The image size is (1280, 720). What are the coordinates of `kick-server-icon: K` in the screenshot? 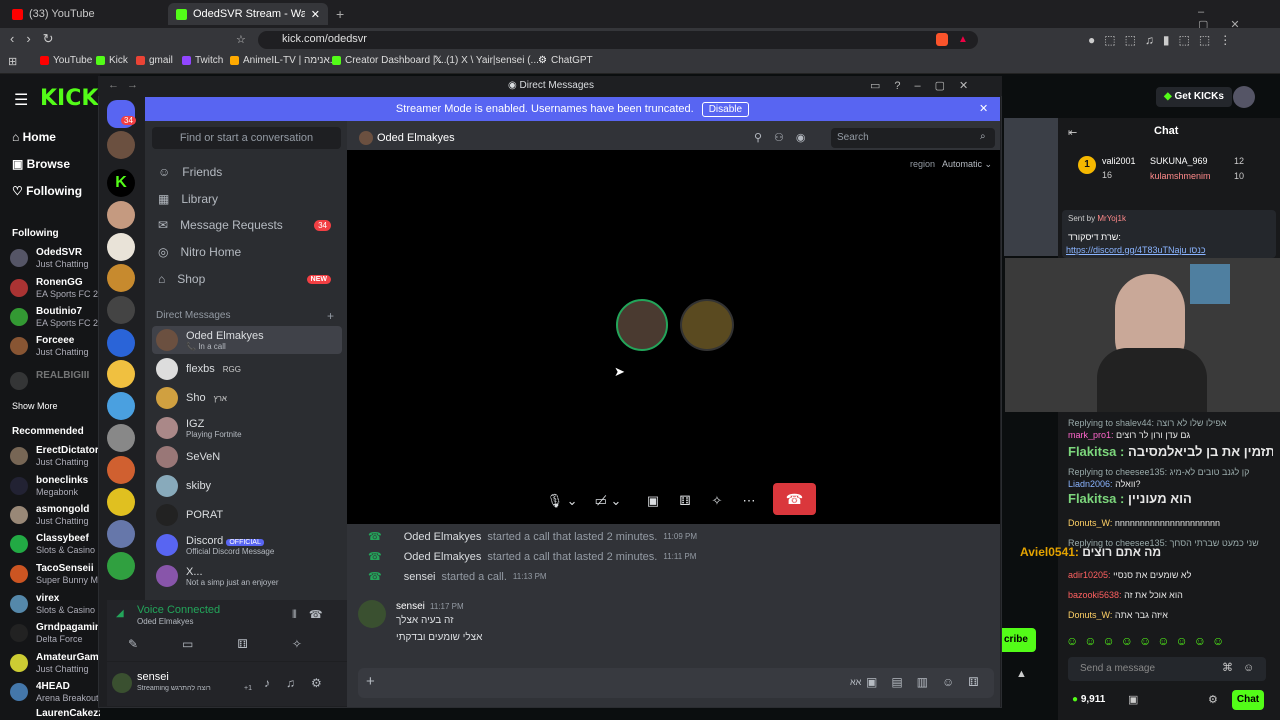 It's located at (121, 183).